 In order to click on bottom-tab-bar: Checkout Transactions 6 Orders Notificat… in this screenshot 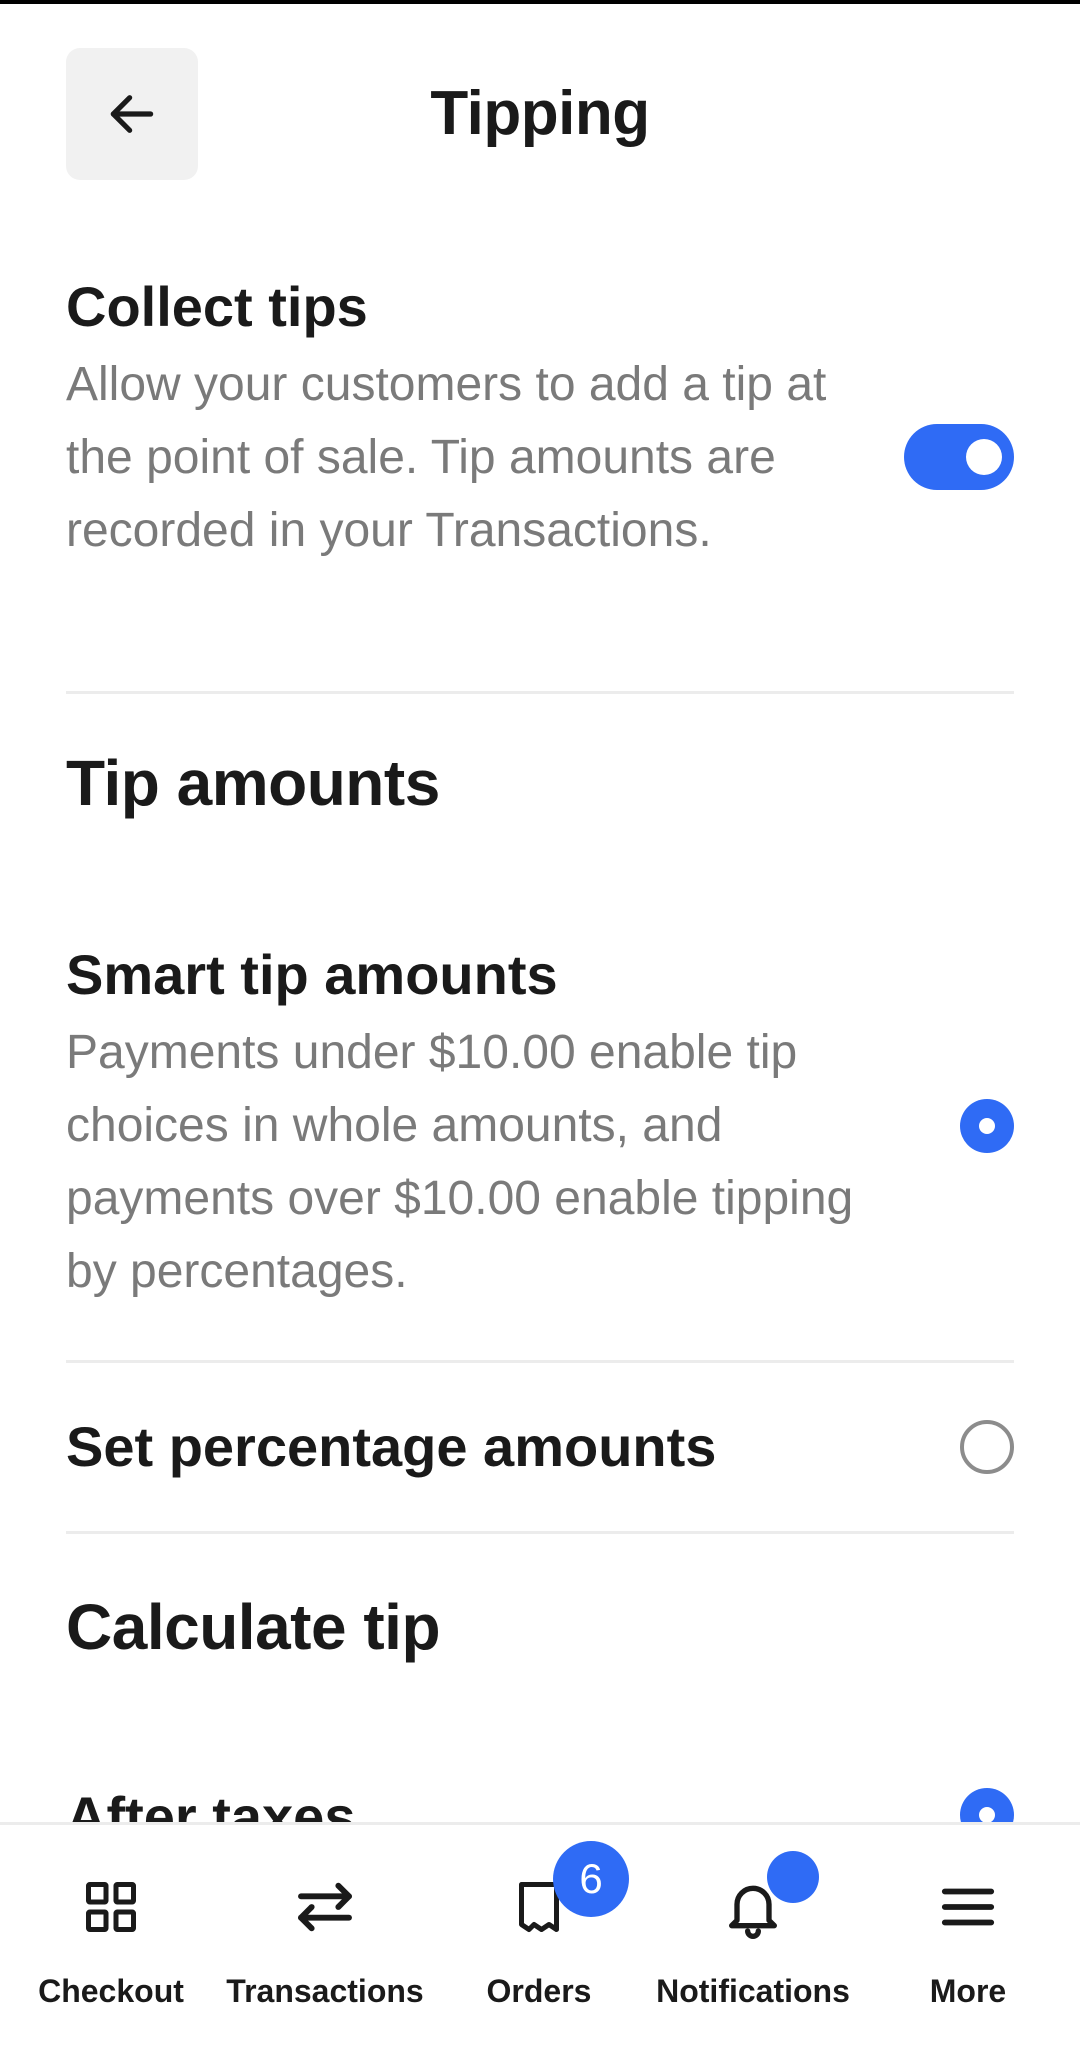, I will do `click(540, 1943)`.